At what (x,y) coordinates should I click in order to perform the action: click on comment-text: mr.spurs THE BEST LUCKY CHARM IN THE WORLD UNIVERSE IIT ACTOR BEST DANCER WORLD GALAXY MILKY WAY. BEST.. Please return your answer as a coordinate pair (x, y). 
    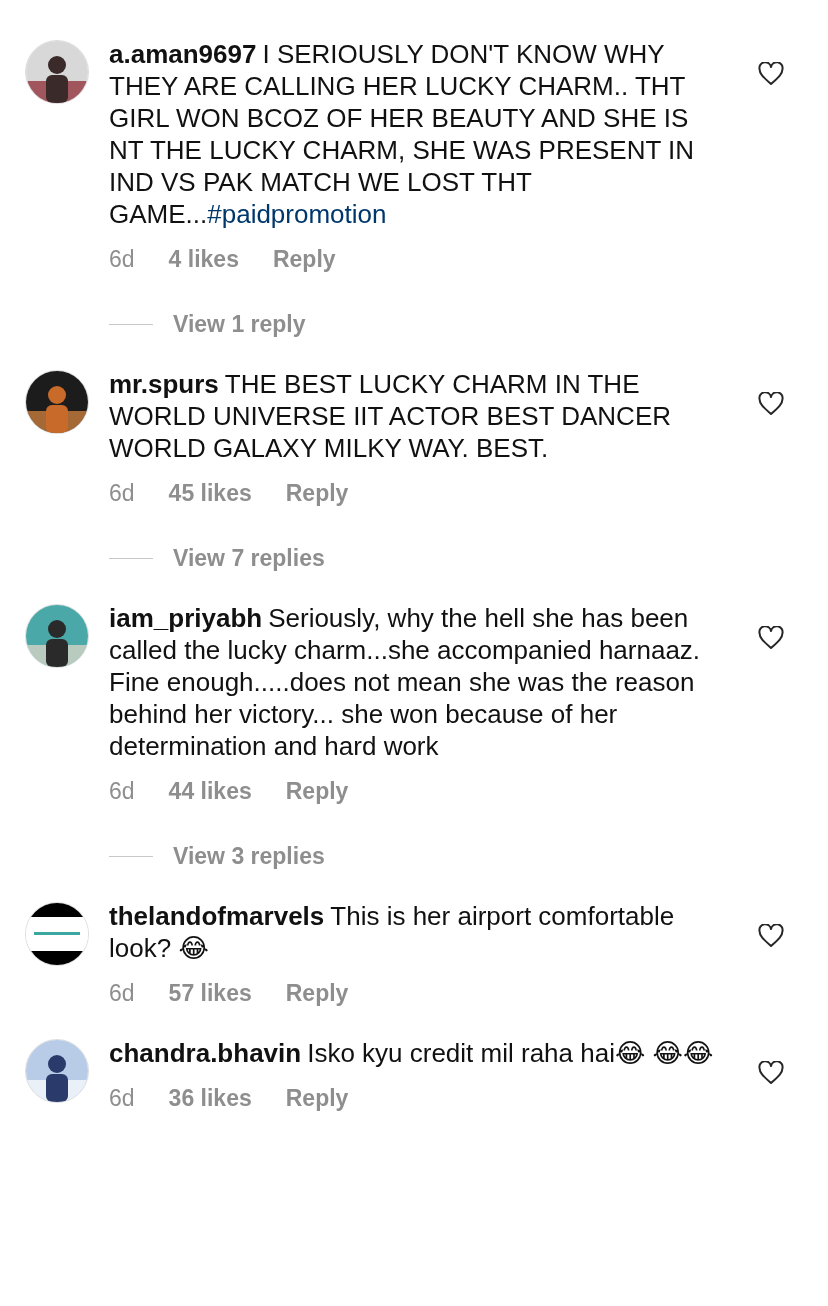
    Looking at the image, I should click on (390, 416).